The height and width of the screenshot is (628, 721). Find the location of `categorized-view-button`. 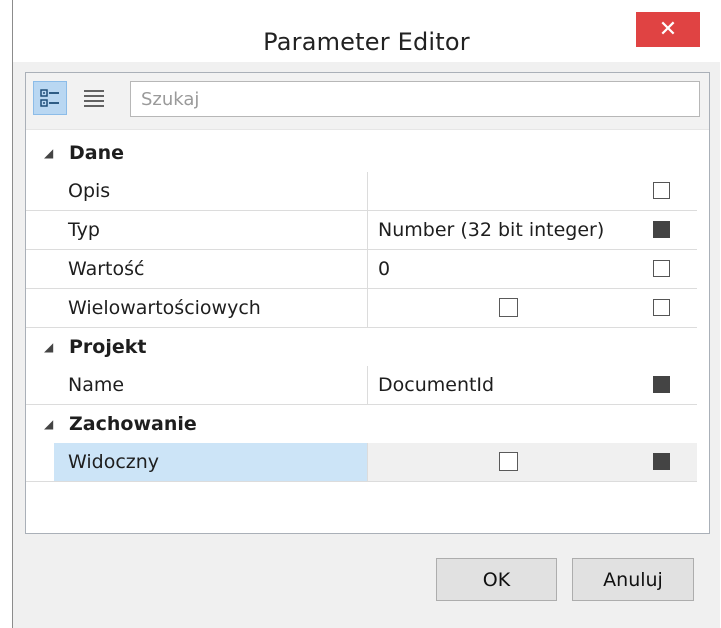

categorized-view-button is located at coordinates (50, 98).